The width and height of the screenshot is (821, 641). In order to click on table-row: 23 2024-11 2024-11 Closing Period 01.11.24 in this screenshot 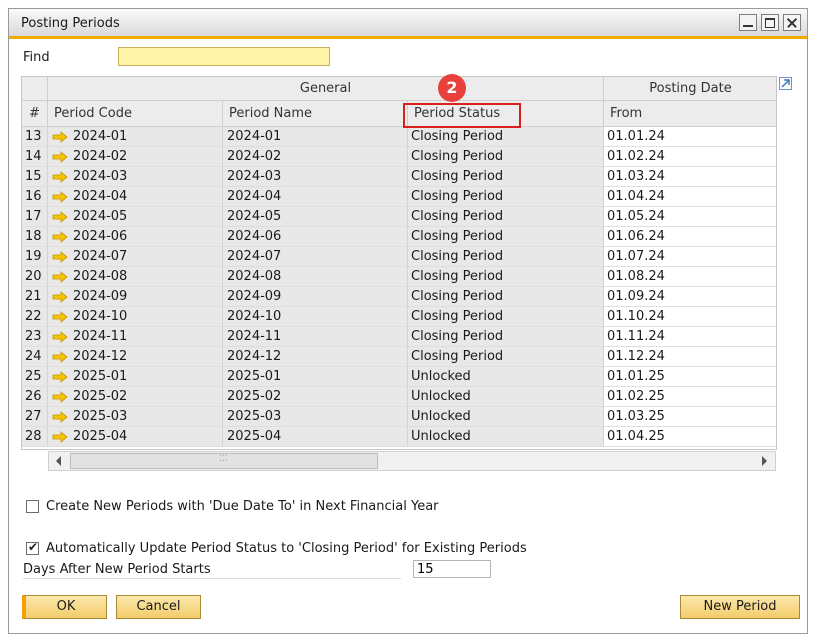, I will do `click(399, 337)`.